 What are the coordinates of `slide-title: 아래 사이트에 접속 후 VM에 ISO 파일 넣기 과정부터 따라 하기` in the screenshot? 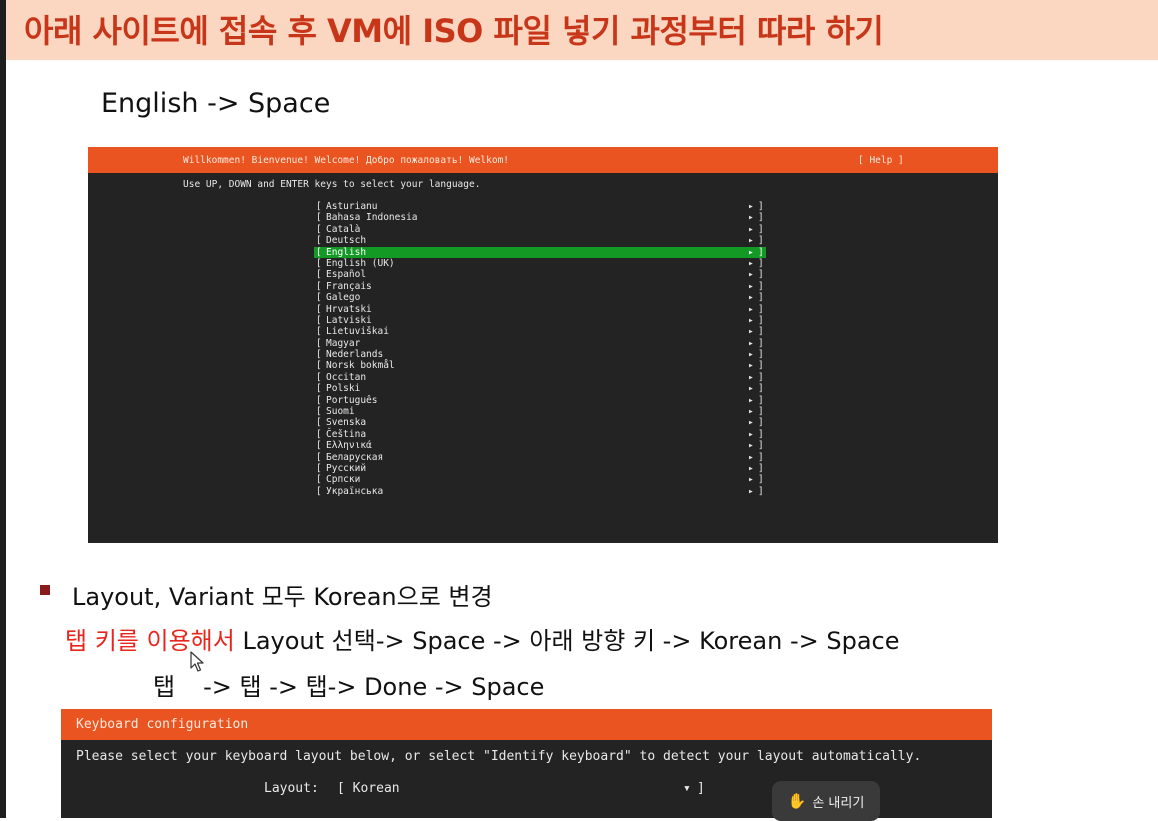 It's located at (454, 31).